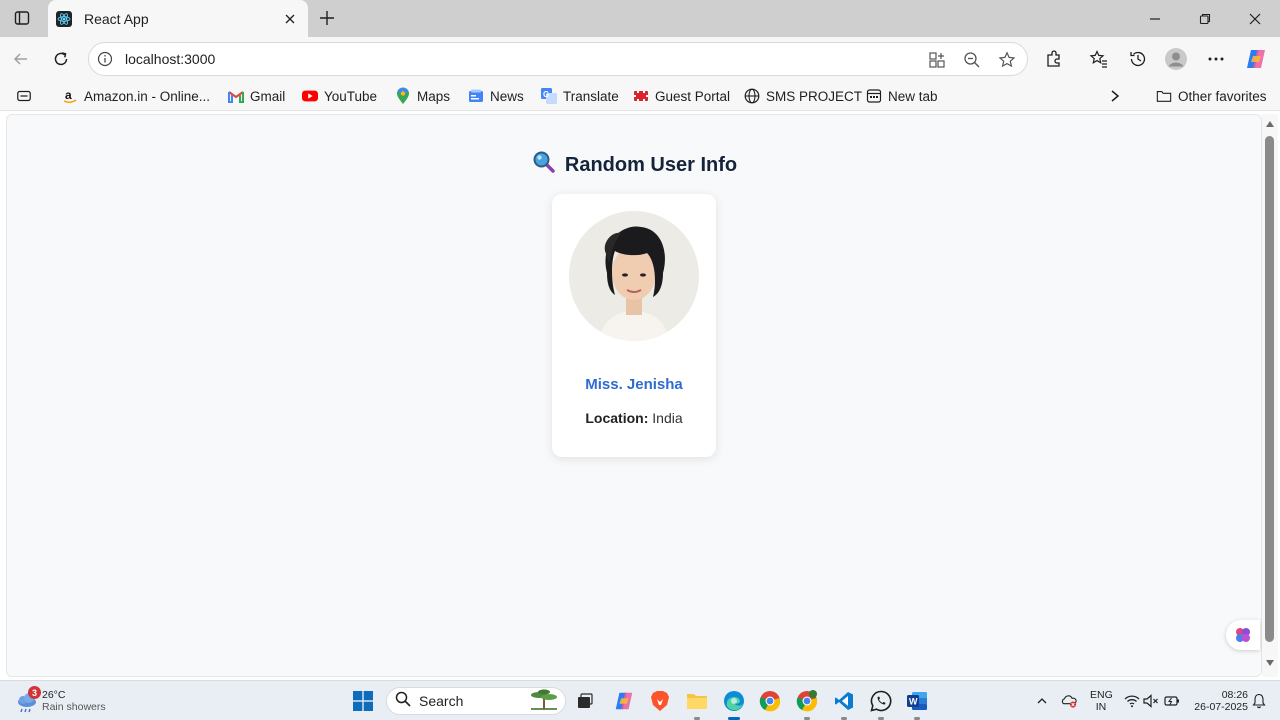 This screenshot has height=720, width=1280. Describe the element at coordinates (881, 704) in the screenshot. I see `whatsapp-icon` at that location.